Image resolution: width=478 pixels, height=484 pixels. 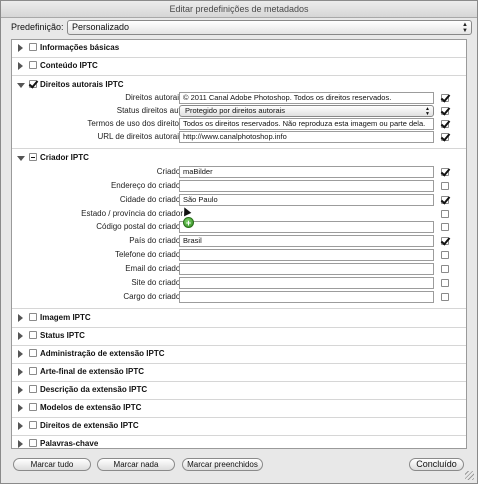 I want to click on field-row-creator-postal-code: Código postal do criador, so click(x=239, y=227).